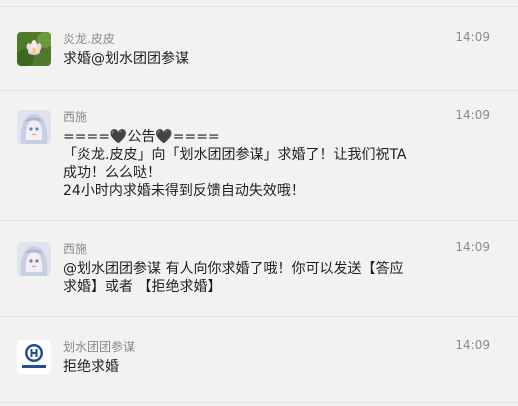 The height and width of the screenshot is (406, 518). I want to click on team-logo-avatar-icon, so click(34, 357).